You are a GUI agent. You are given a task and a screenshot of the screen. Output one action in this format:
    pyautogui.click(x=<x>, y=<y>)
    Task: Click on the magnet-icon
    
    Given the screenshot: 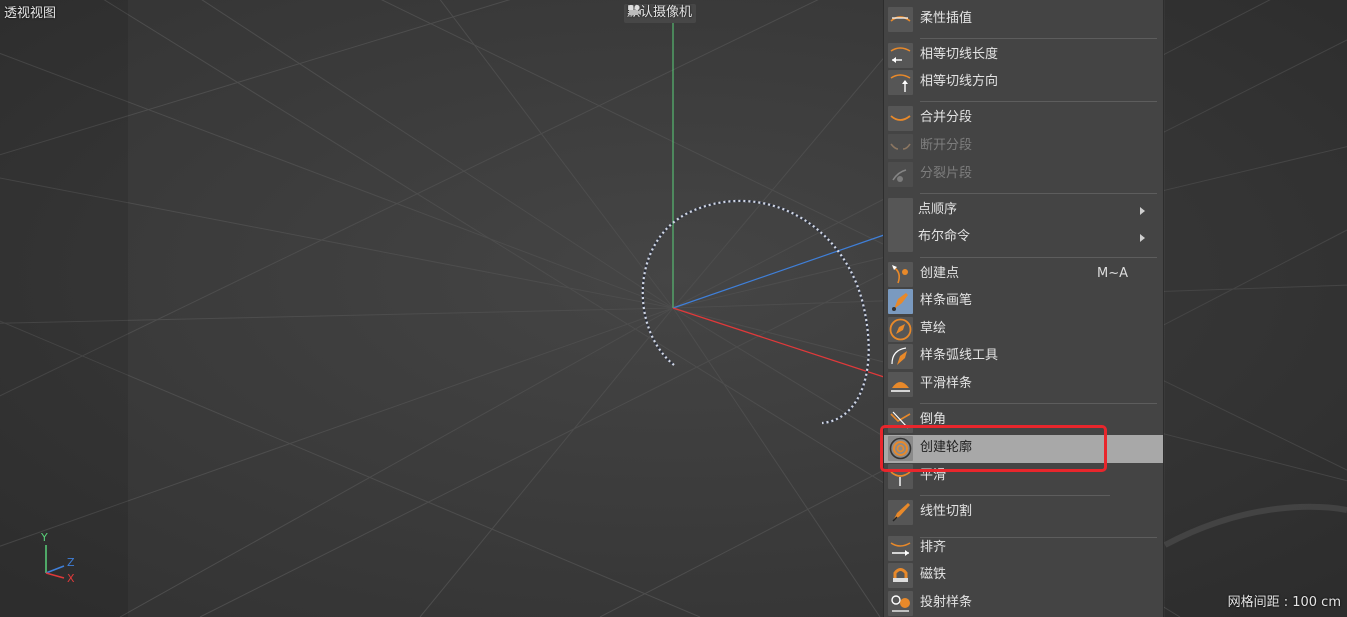 What is the action you would take?
    pyautogui.click(x=900, y=575)
    